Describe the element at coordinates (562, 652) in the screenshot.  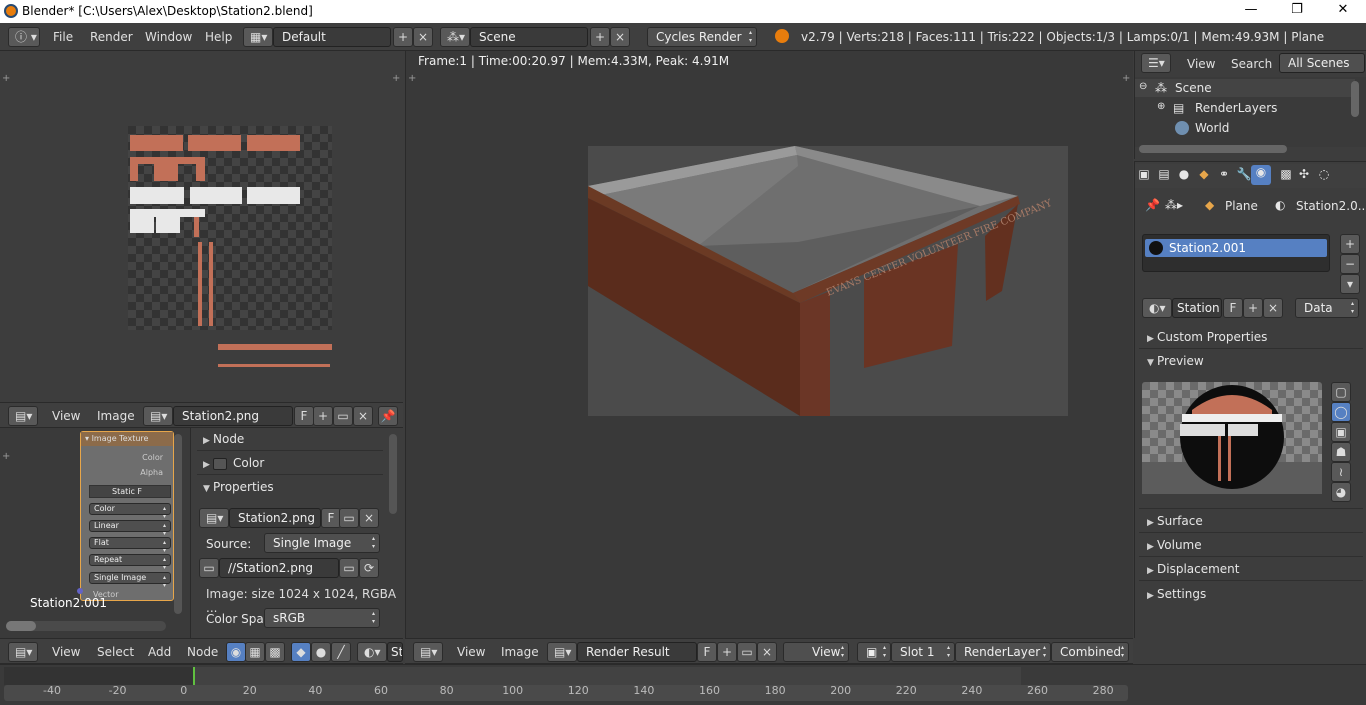
I see `render-image-browse: ▤▾` at that location.